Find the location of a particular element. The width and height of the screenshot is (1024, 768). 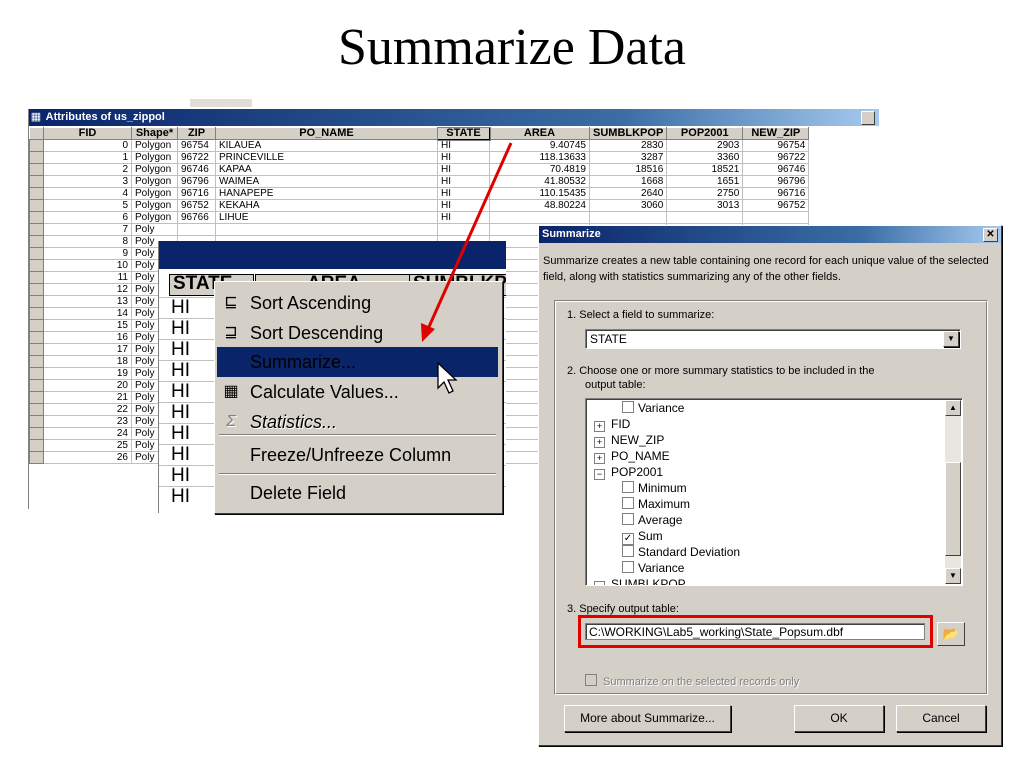

red-arrow-annotation is located at coordinates (467, 242).